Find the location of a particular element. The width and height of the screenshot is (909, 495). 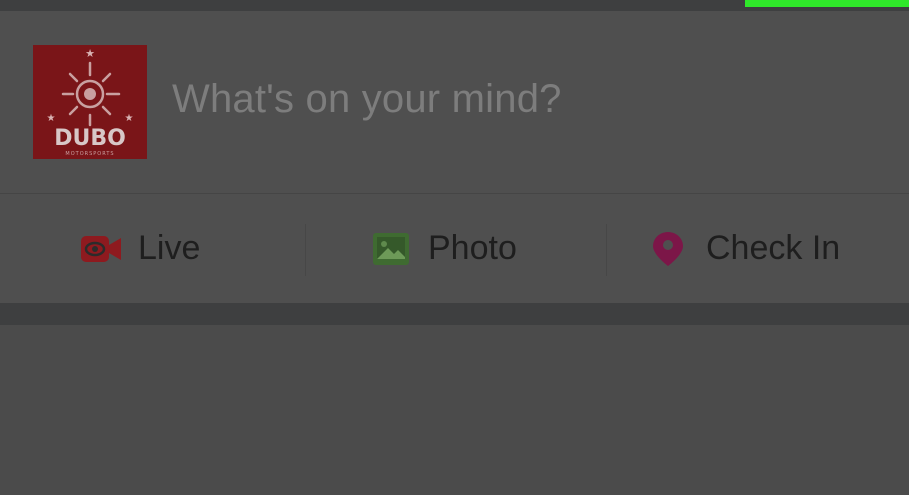

avatar: ★ ★ ★ DUBO MOTORSPORTS is located at coordinates (90, 102).